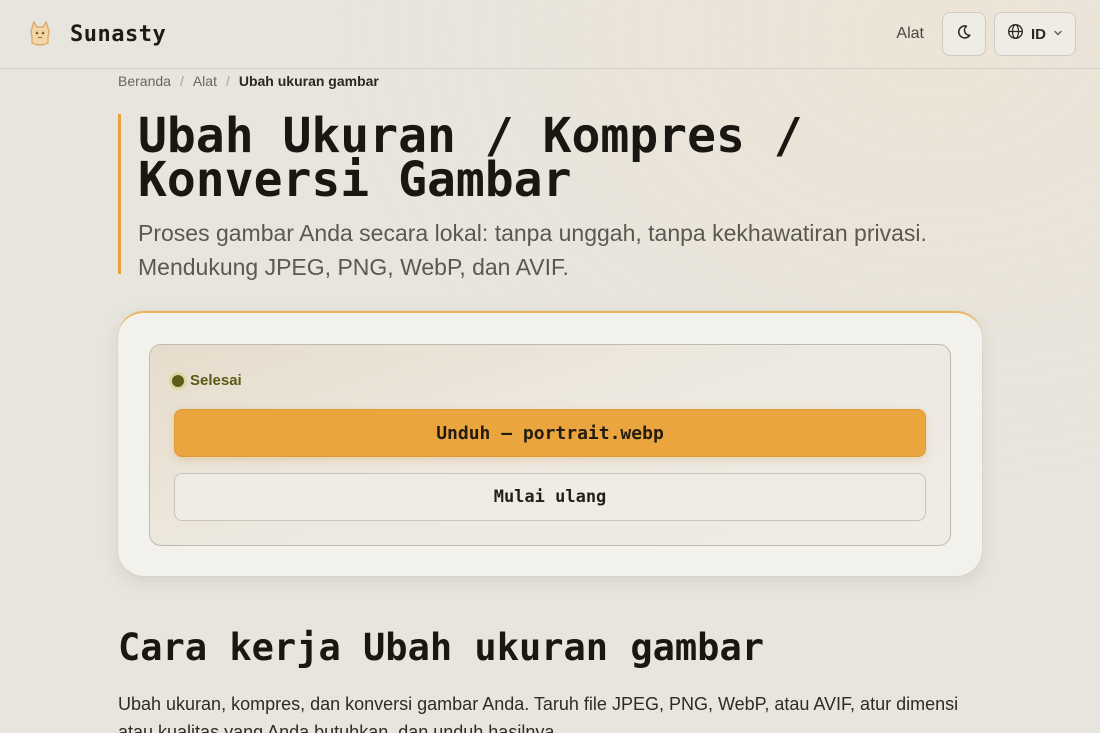 This screenshot has height=733, width=1100. I want to click on status-dot-icon, so click(178, 380).